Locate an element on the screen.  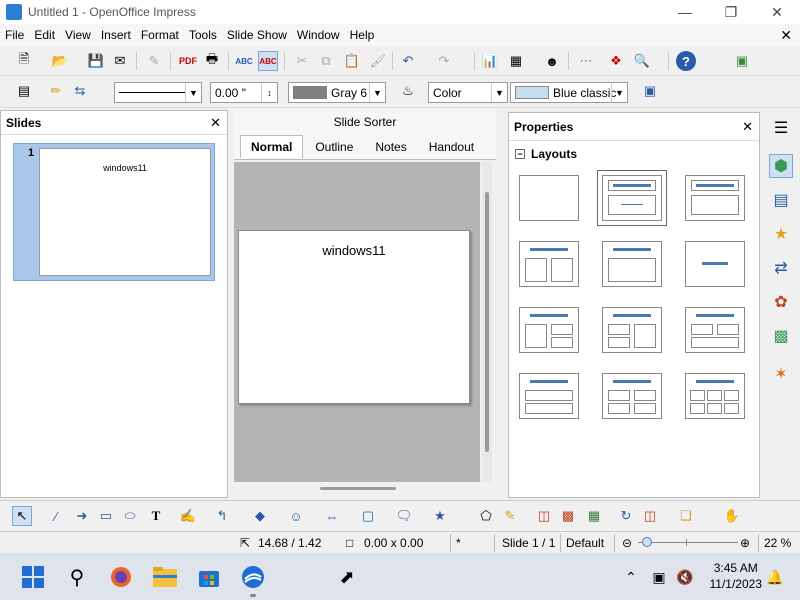
sidebar-menu-icon: ☰ is located at coordinates (781, 128).